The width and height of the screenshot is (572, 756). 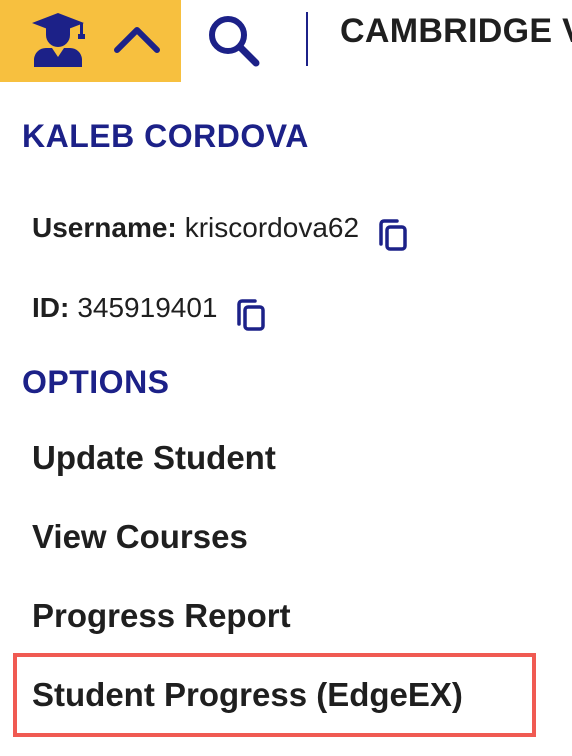 I want to click on username-label: Username:, so click(x=104, y=227).